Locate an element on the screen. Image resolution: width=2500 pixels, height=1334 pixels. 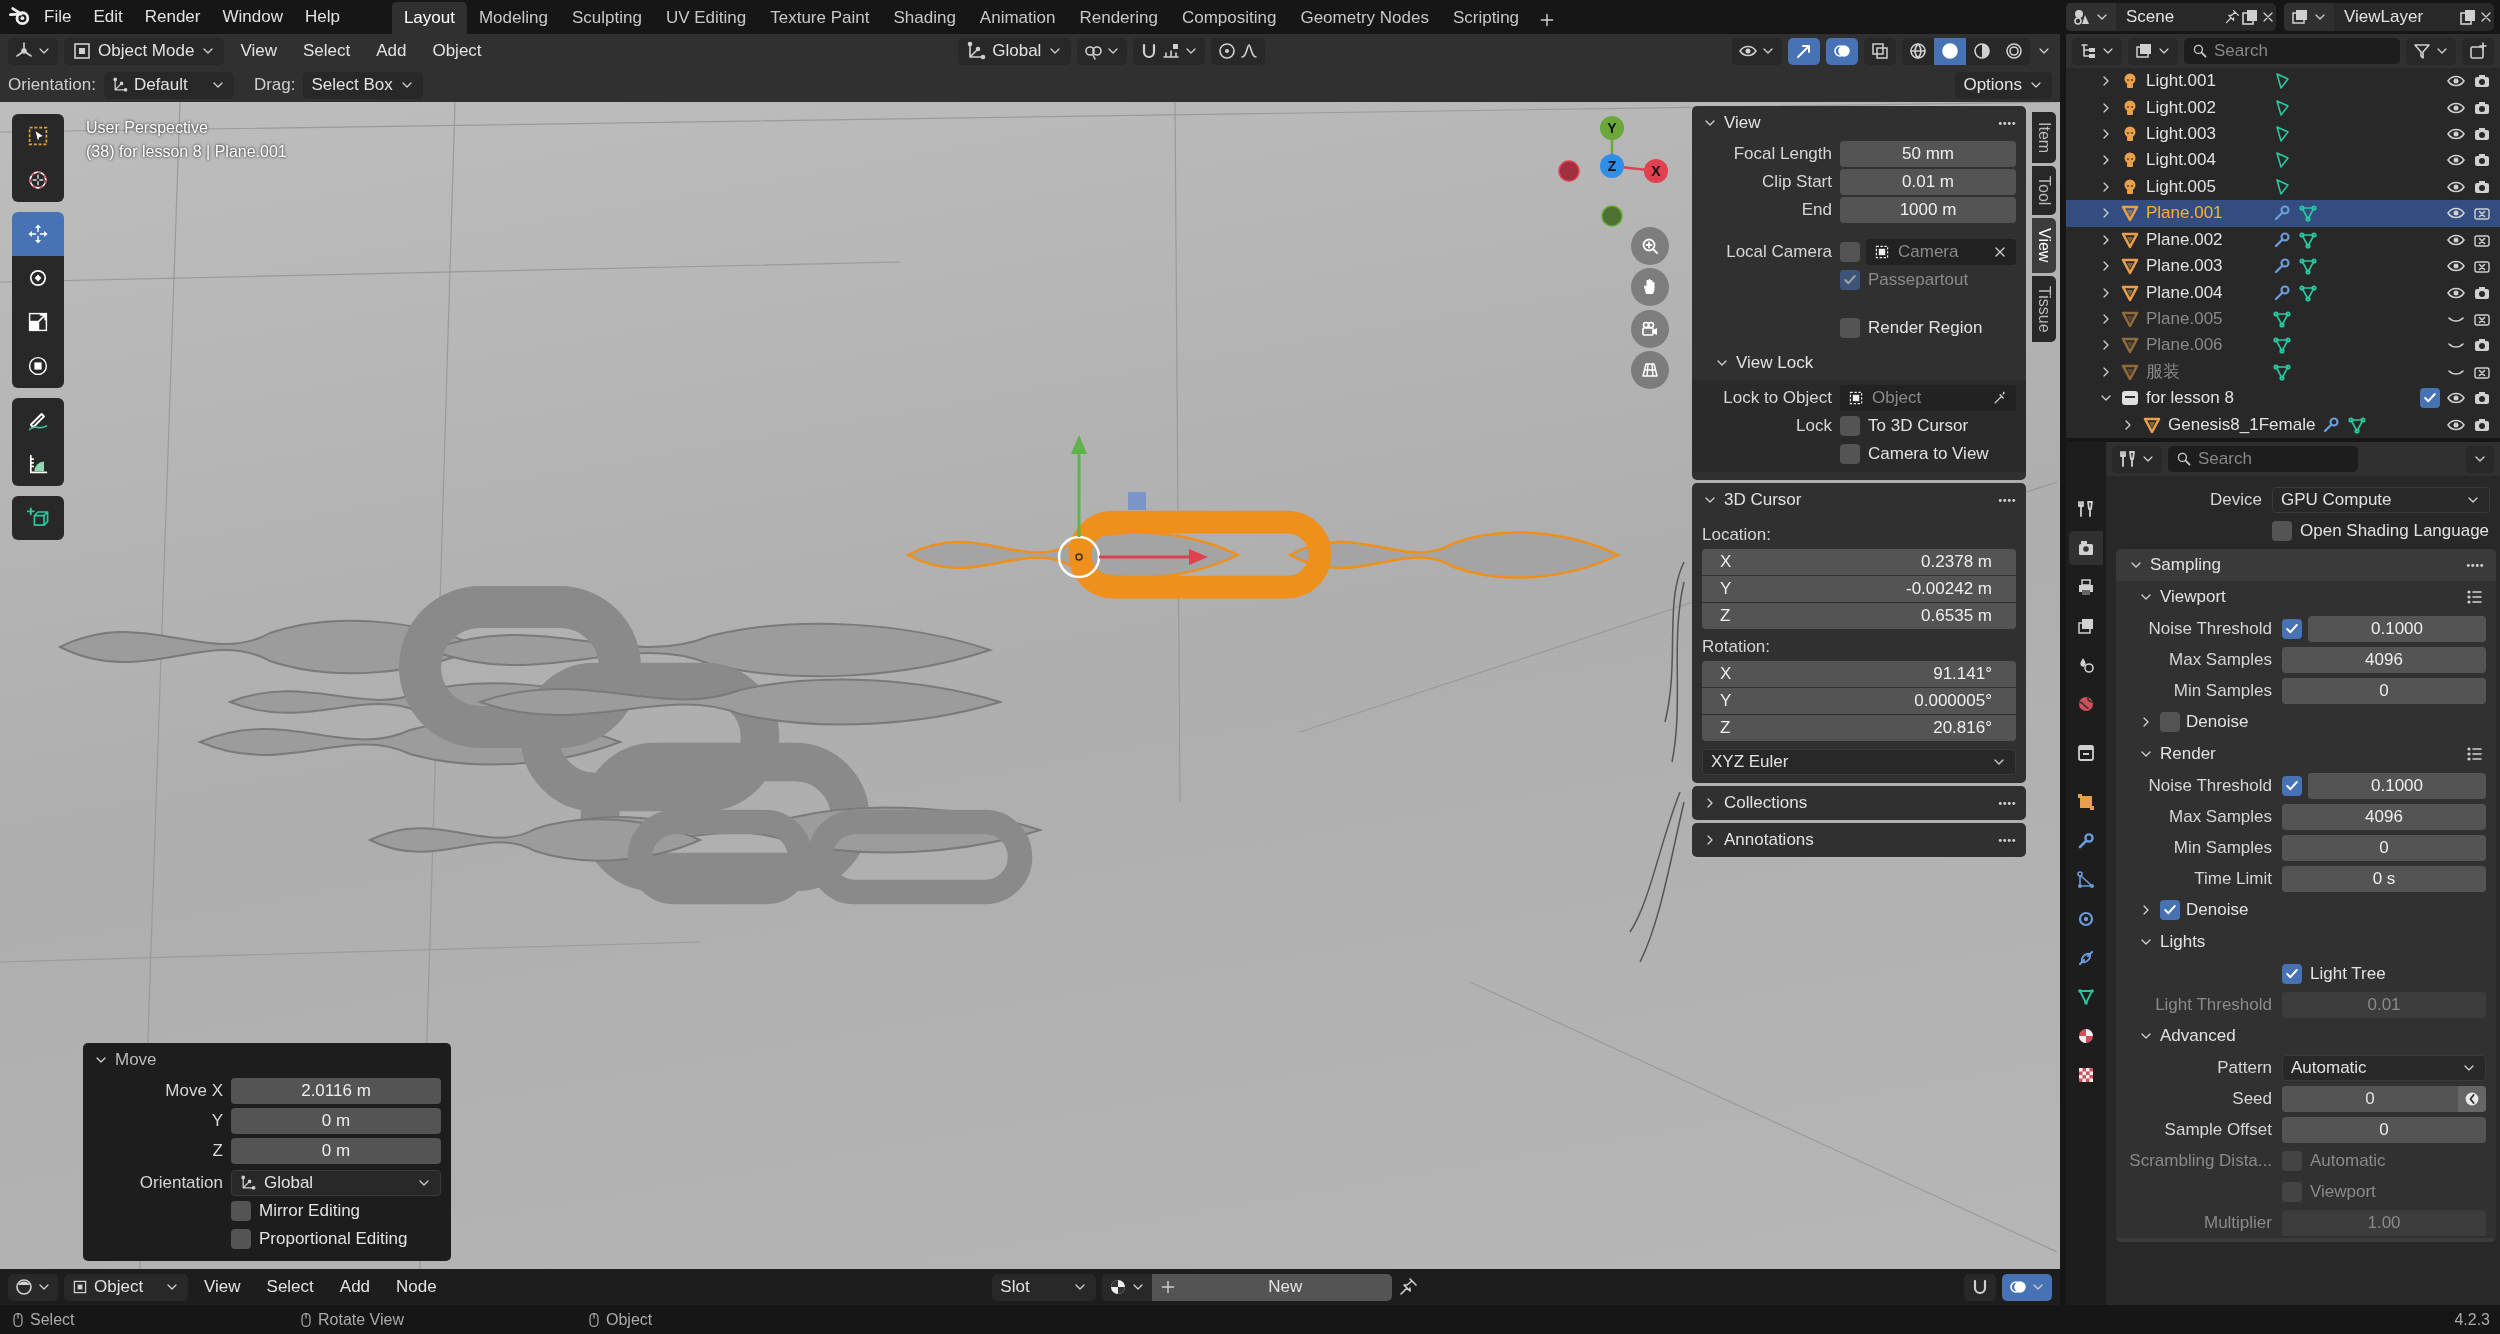
menu-item: Node is located at coordinates (416, 1287).